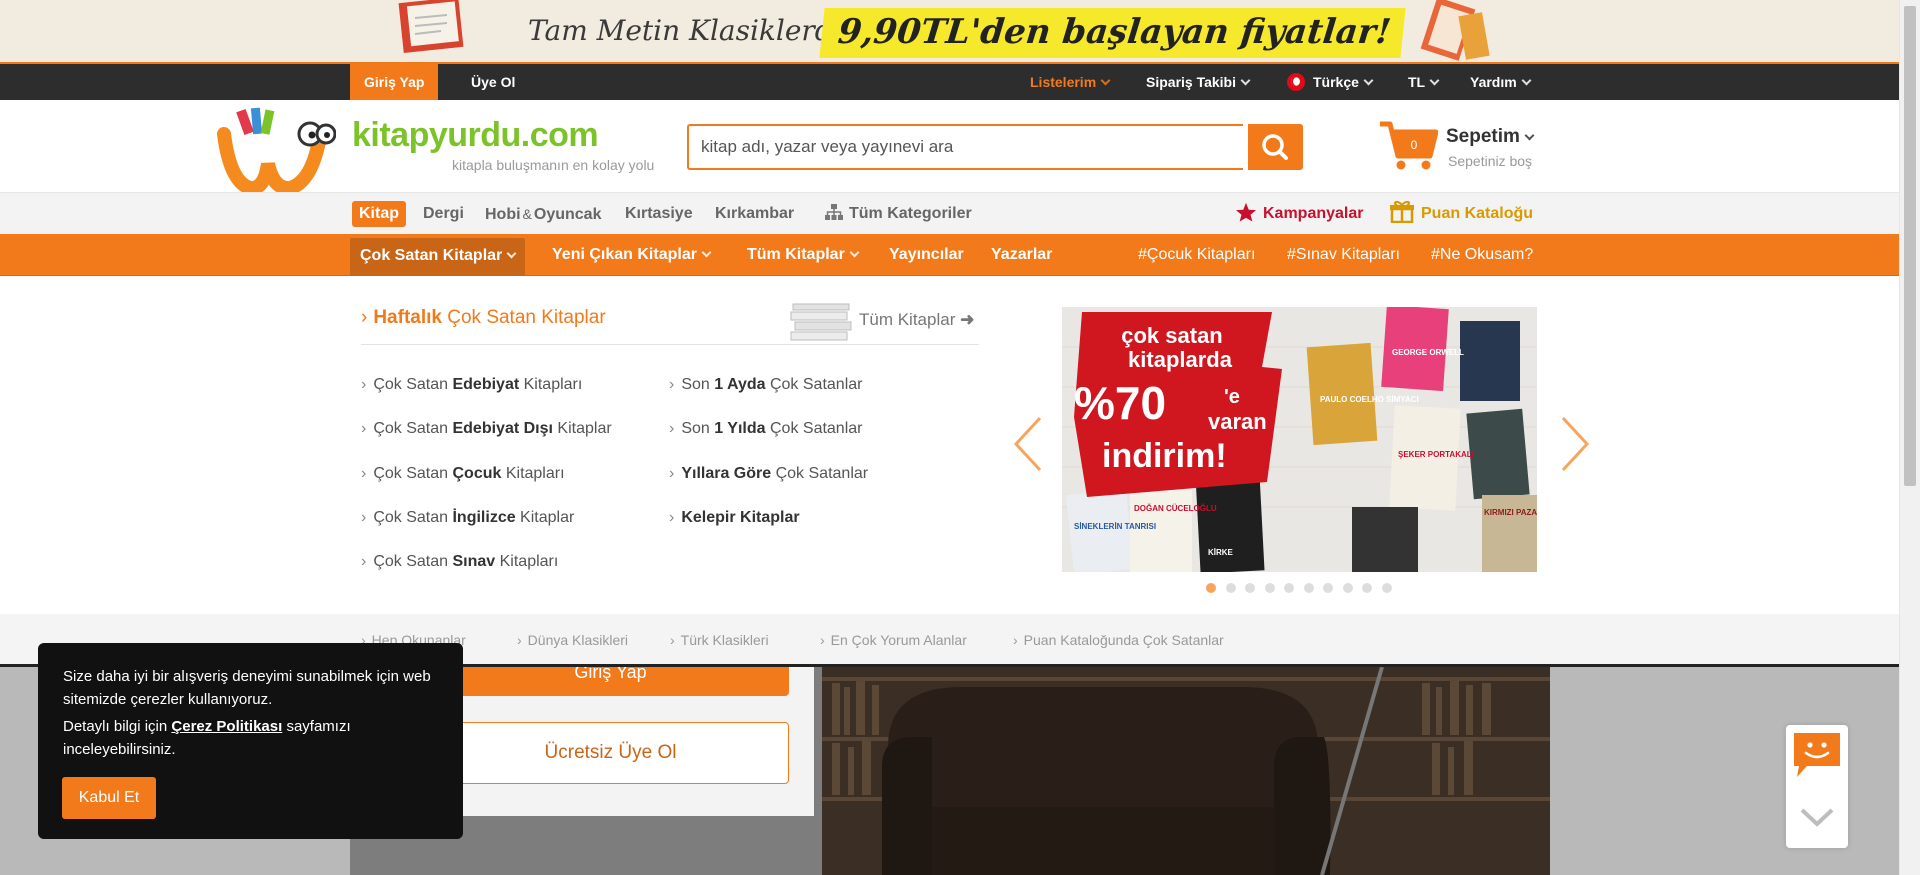  What do you see at coordinates (438, 257) in the screenshot?
I see `nav-bestsellers: Çok Satan Kitaplar` at bounding box center [438, 257].